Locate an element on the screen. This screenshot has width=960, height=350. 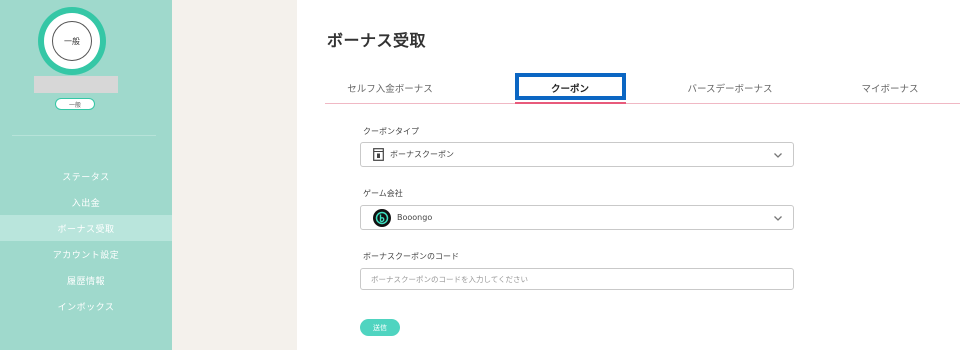
page-title: ボーナス受取 is located at coordinates (377, 40).